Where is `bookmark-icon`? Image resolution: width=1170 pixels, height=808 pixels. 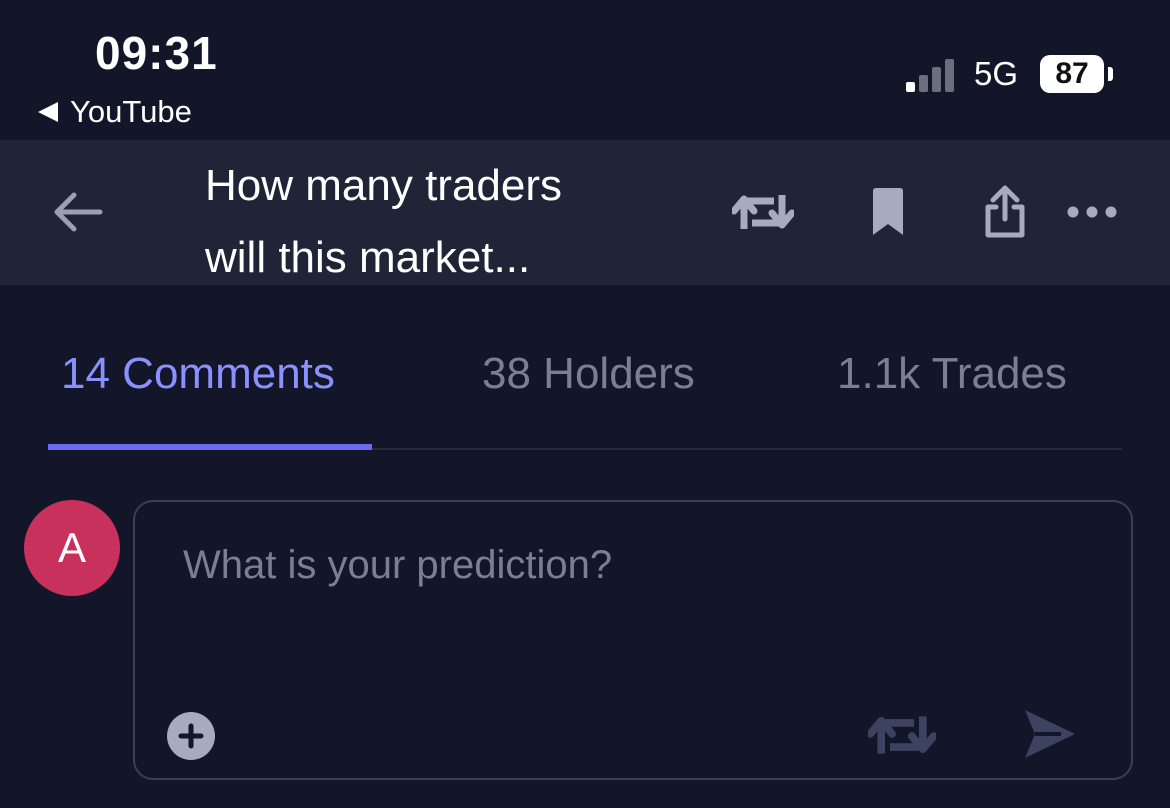 bookmark-icon is located at coordinates (888, 211).